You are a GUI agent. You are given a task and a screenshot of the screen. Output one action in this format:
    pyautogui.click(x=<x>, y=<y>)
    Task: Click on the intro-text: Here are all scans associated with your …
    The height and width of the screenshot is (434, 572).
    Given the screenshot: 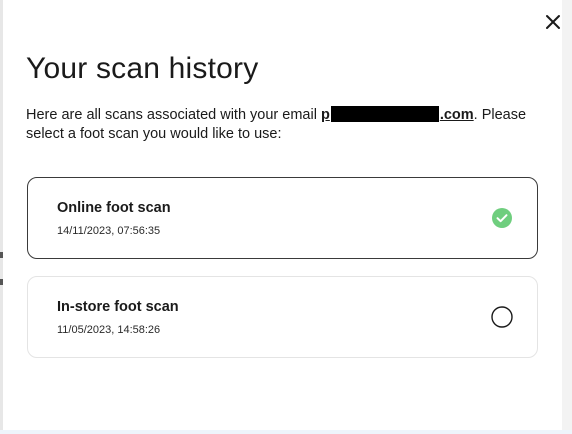 What is the action you would take?
    pyautogui.click(x=283, y=125)
    